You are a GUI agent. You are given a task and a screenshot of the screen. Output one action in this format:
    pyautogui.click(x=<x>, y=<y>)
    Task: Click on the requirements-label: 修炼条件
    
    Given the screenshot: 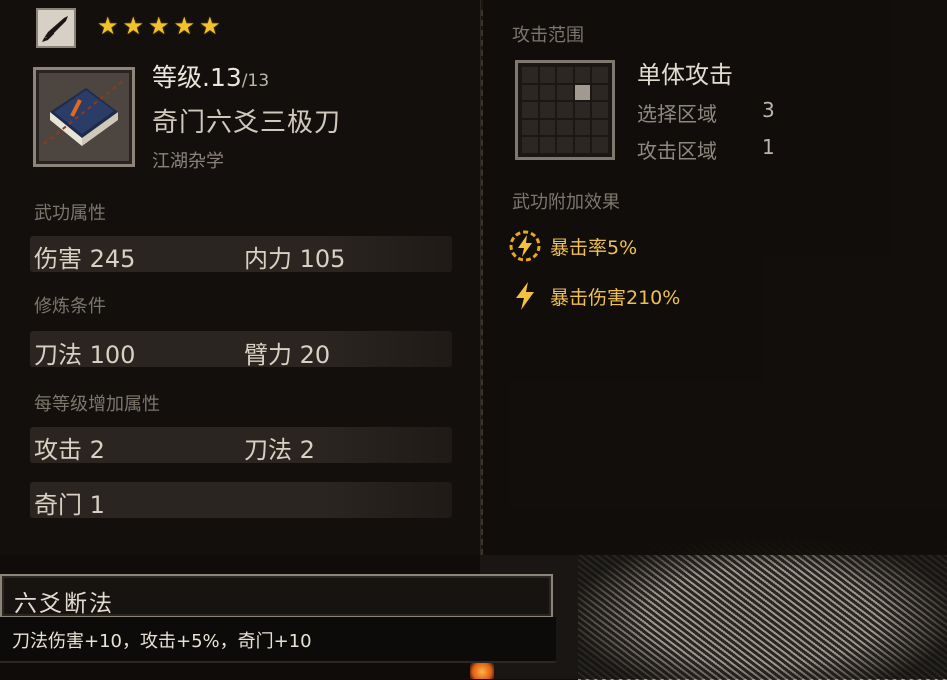 What is the action you would take?
    pyautogui.click(x=70, y=306)
    